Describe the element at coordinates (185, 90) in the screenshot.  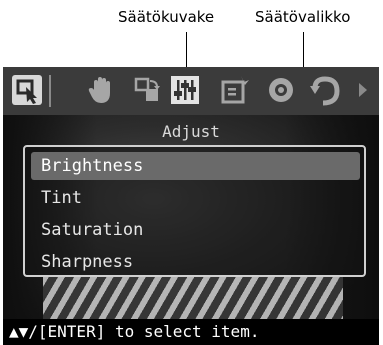
I see `adjust-sliders-icon` at that location.